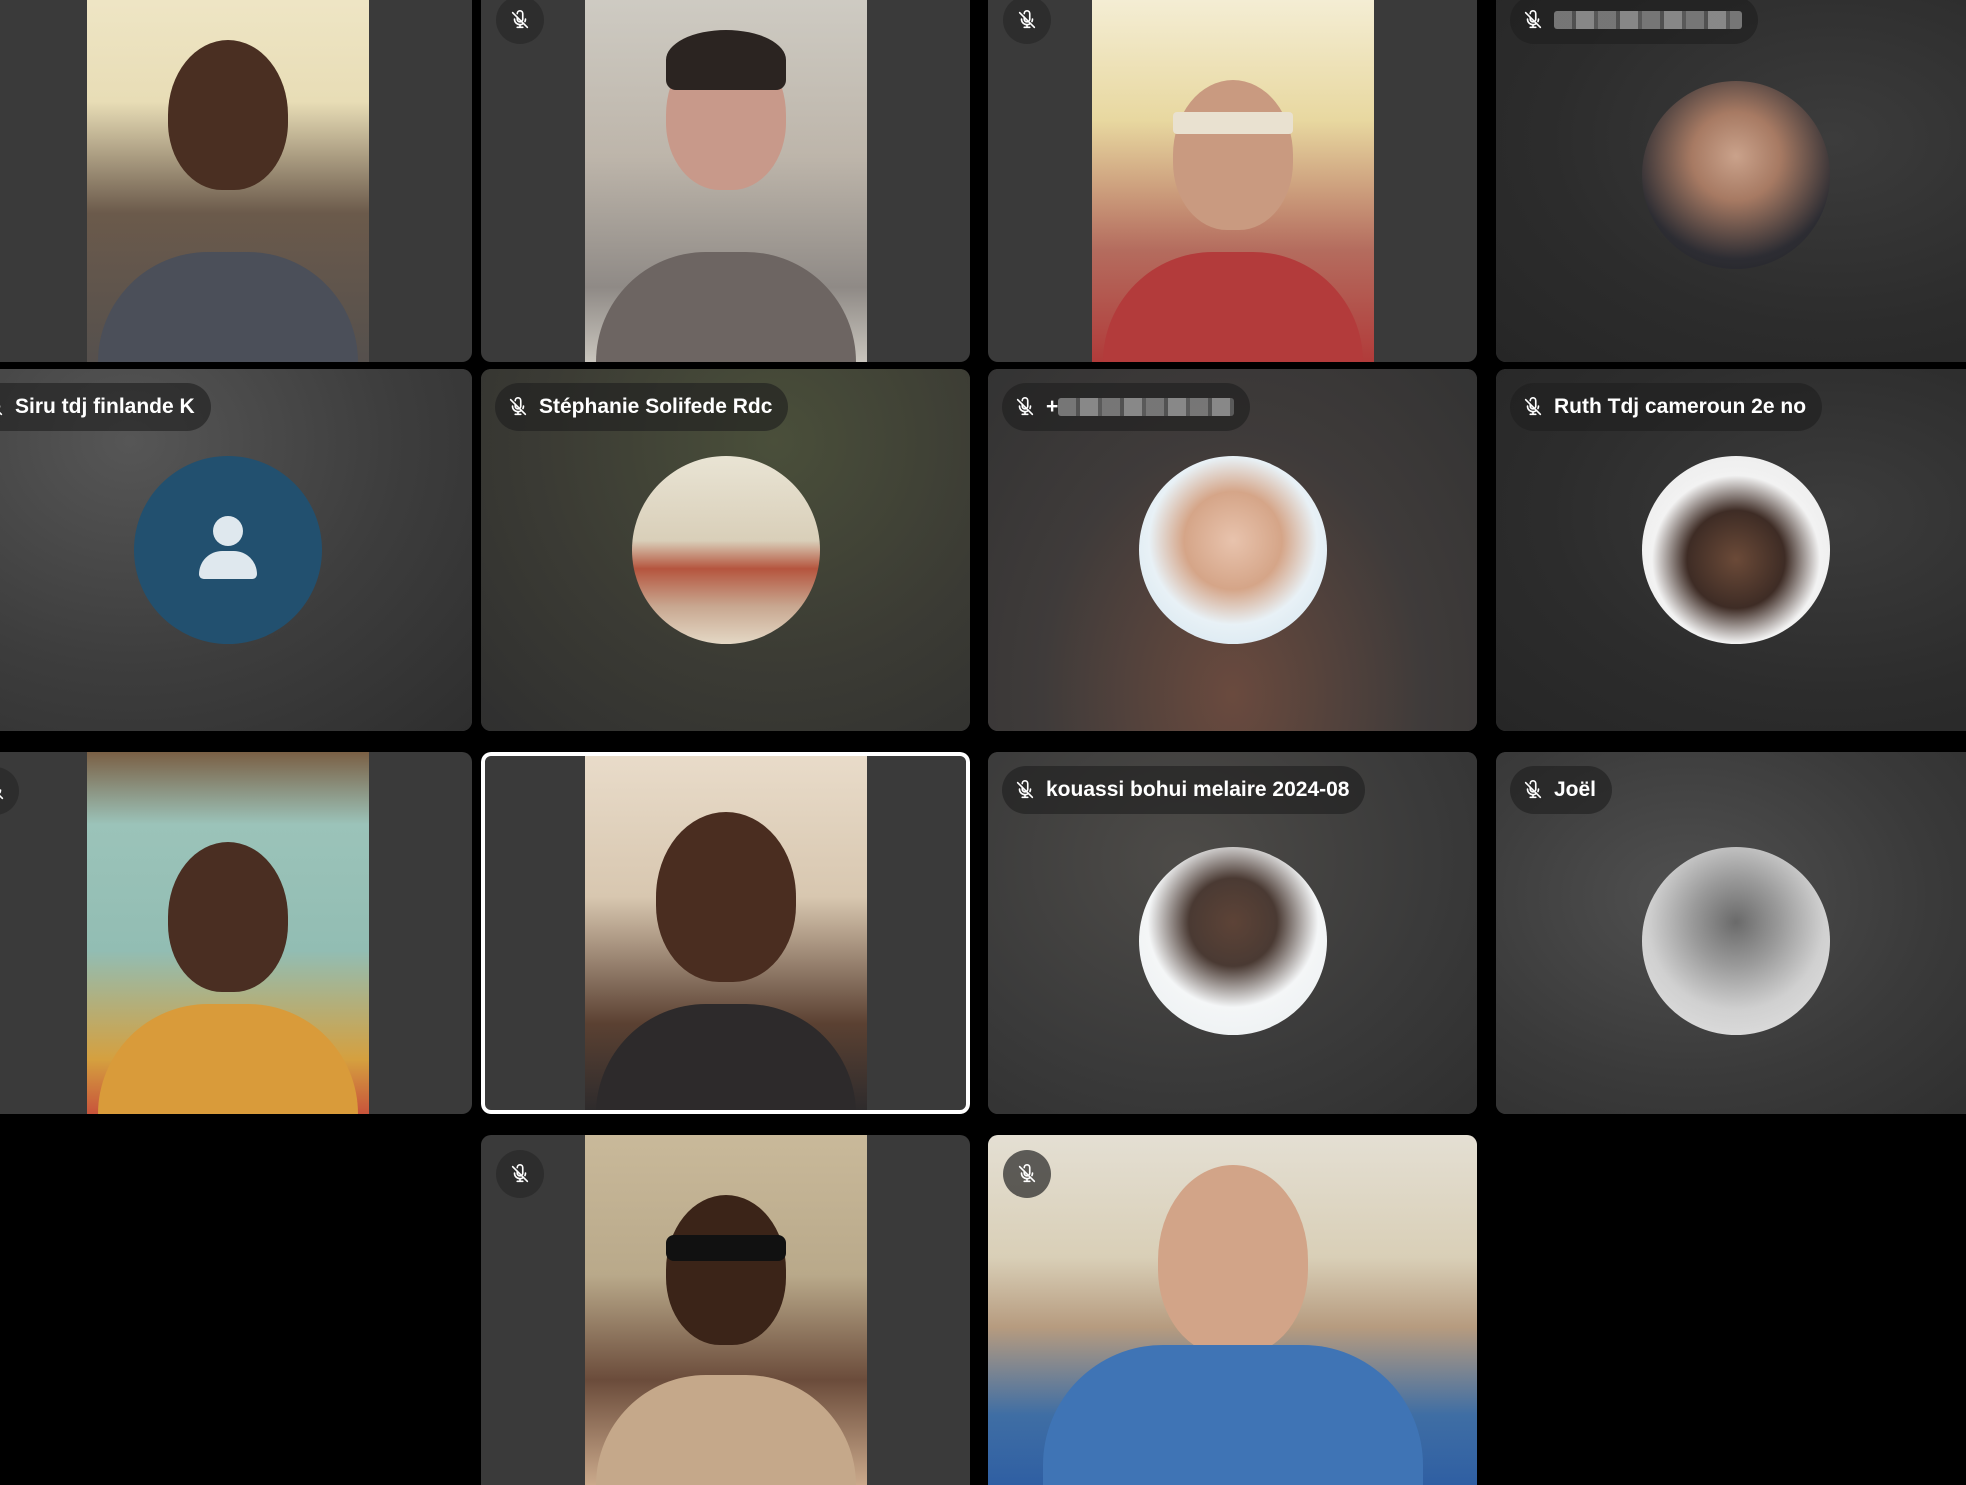 This screenshot has width=1966, height=1485. I want to click on participant-name-pill: kouassi bohui melaire 2024-08, so click(1184, 790).